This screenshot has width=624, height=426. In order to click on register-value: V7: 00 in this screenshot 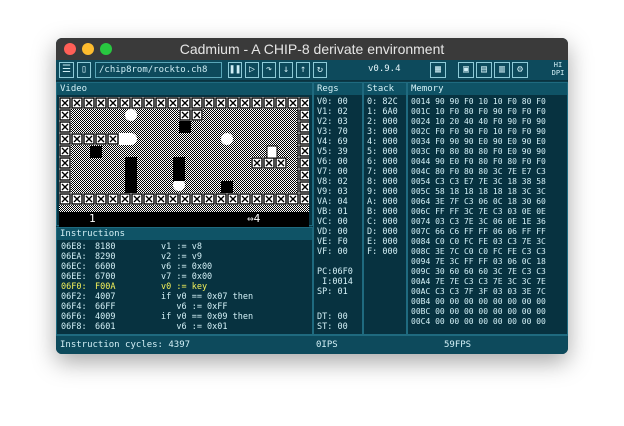, I will do `click(332, 172)`.